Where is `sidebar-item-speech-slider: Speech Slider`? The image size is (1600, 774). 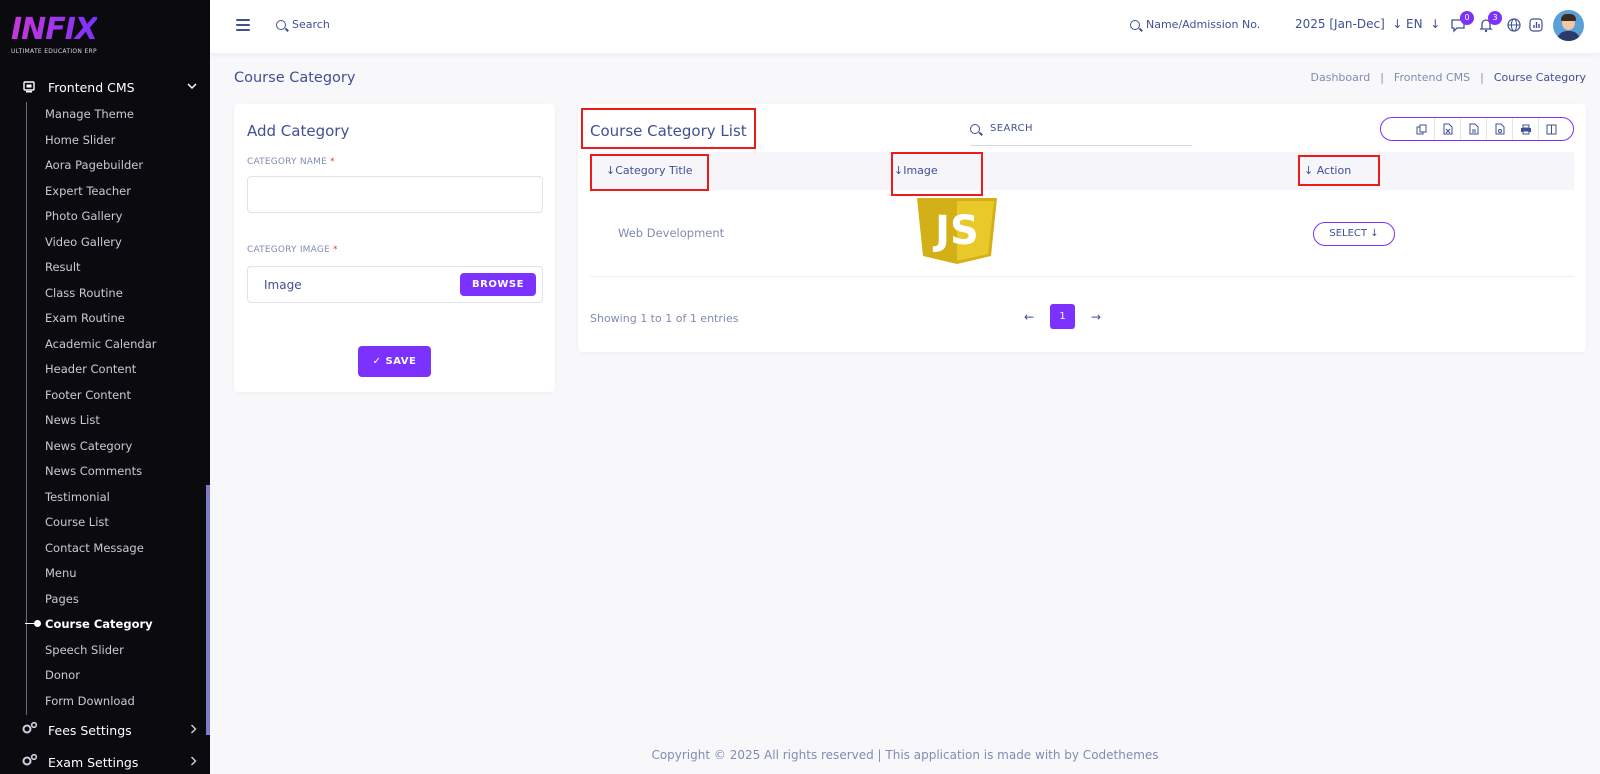
sidebar-item-speech-slider: Speech Slider is located at coordinates (101, 655).